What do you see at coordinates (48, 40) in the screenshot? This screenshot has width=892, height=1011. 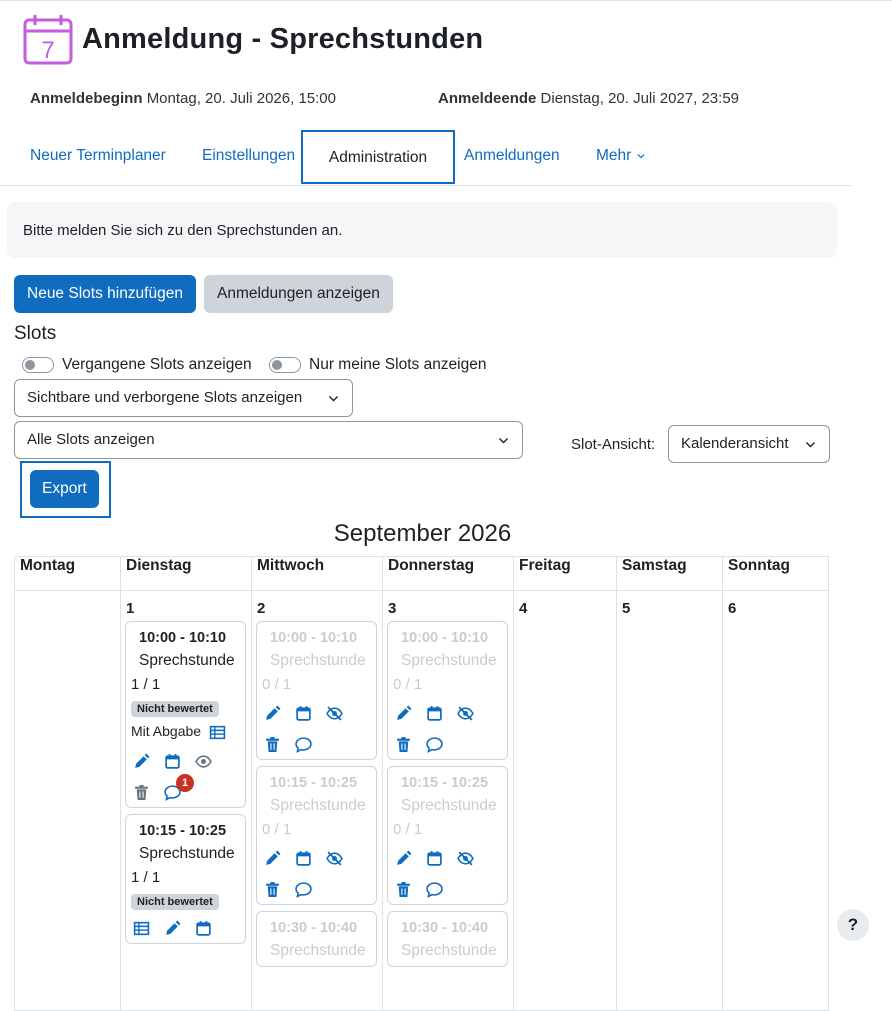 I see `scheduler-calendar-icon: 7` at bounding box center [48, 40].